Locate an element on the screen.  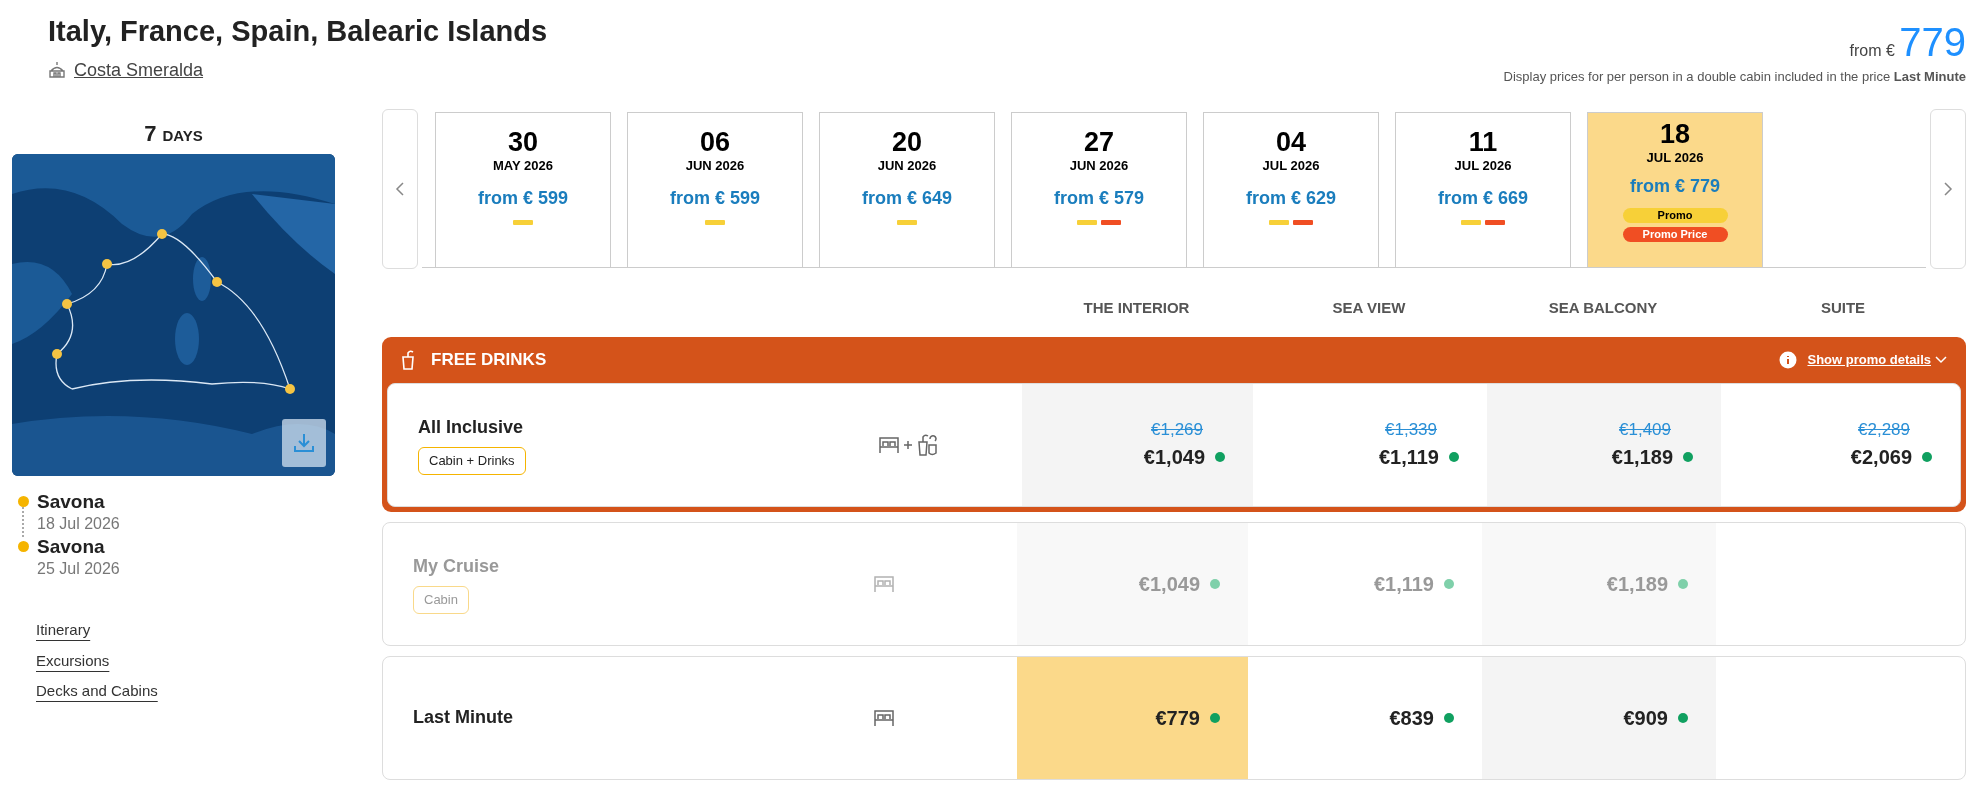
price: €2,069 is located at coordinates (1881, 458).